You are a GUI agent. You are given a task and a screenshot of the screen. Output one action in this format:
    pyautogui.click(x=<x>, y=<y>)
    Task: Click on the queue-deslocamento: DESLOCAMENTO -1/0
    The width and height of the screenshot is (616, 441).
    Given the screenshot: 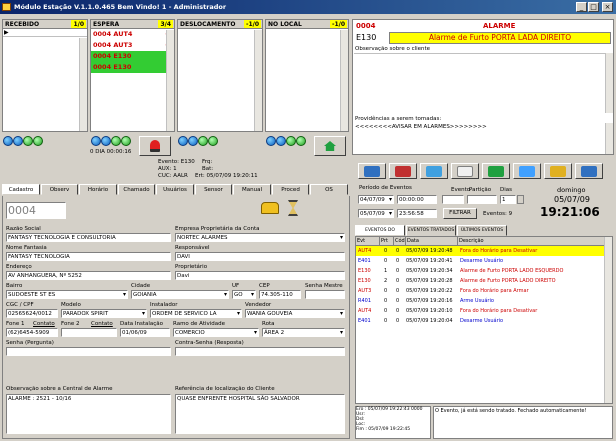 What is the action you would take?
    pyautogui.click(x=220, y=75)
    